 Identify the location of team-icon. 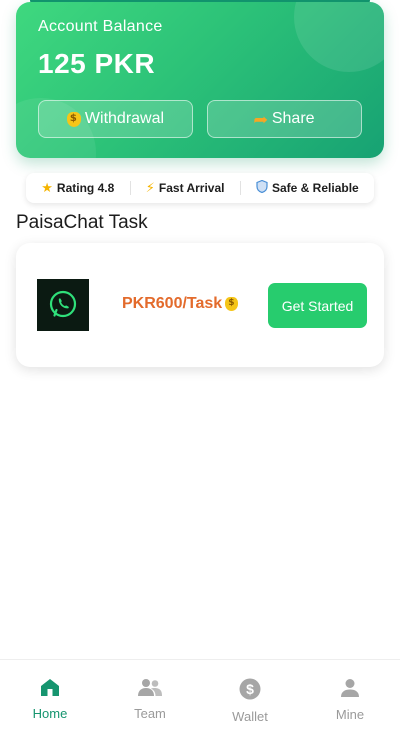
(150, 690).